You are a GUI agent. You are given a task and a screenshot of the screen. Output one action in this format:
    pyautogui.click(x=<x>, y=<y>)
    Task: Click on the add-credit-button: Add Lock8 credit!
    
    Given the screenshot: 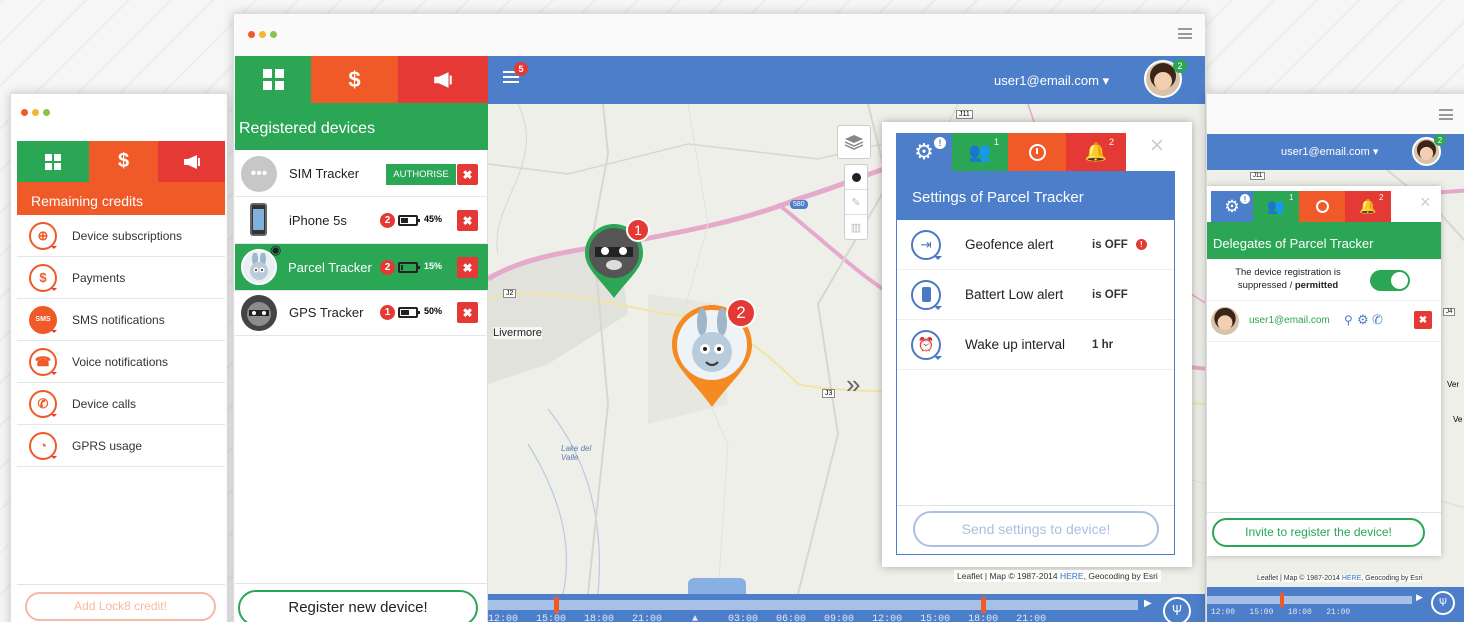 What is the action you would take?
    pyautogui.click(x=120, y=606)
    